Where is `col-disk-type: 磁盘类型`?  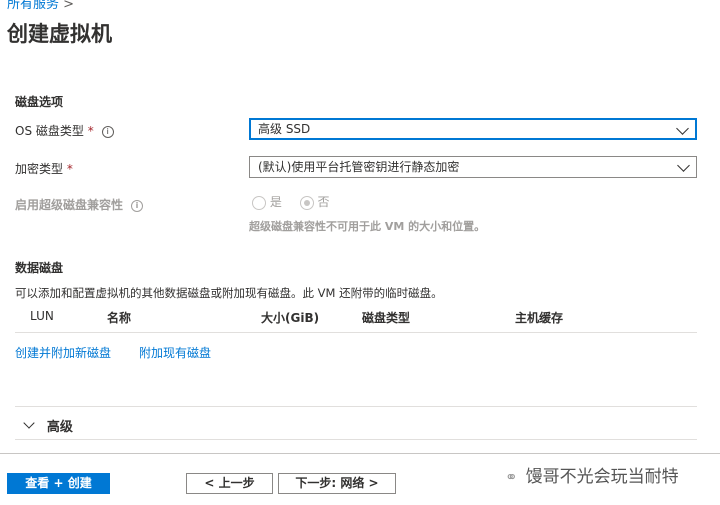 col-disk-type: 磁盘类型 is located at coordinates (386, 318).